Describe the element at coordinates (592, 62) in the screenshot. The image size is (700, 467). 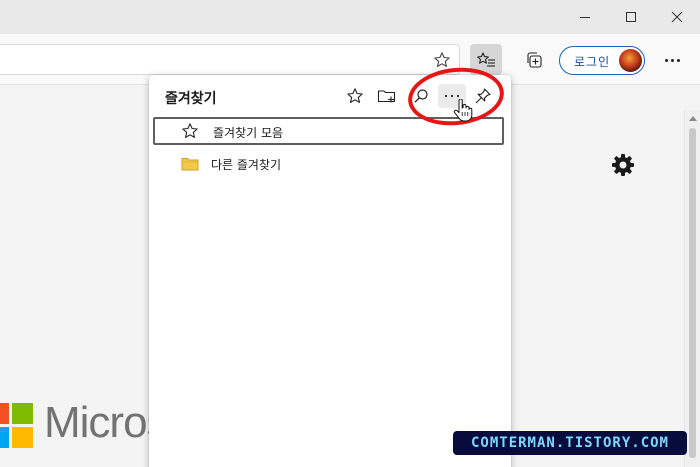
I see `login-label: 로그인` at that location.